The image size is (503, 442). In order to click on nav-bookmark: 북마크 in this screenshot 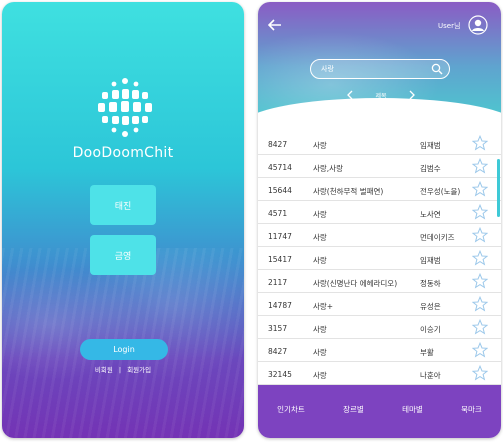, I will do `click(471, 409)`.